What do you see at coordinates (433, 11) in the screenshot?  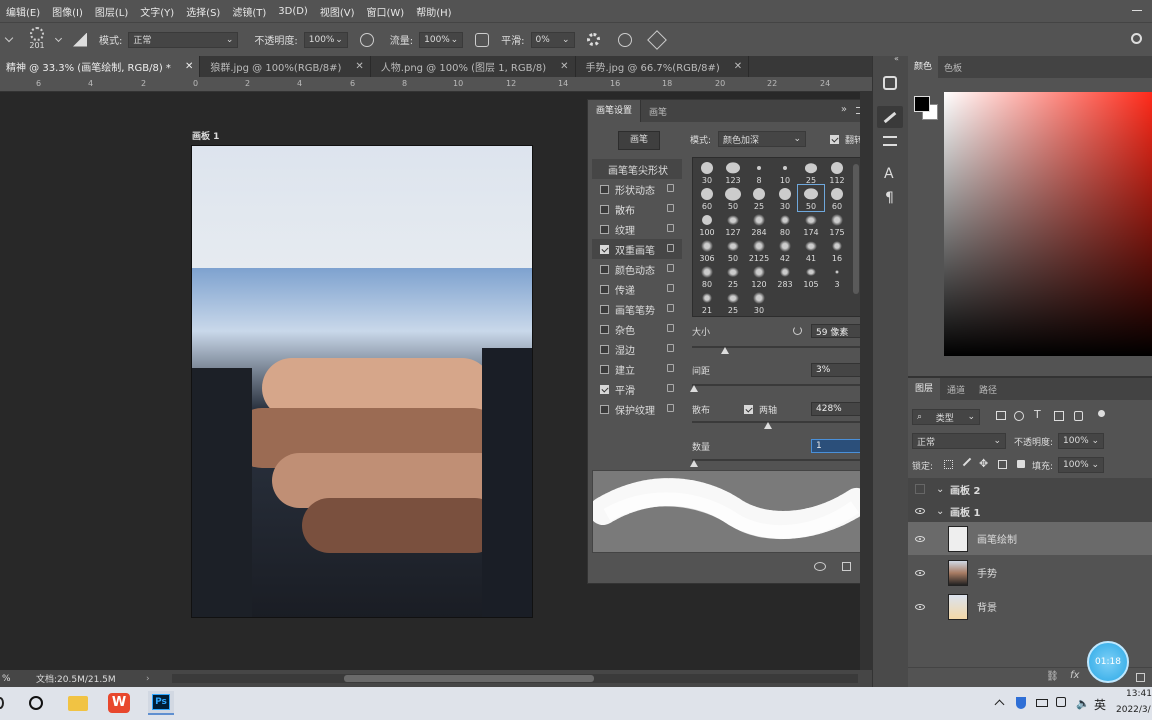 I see `menu-help: 帮助(H)` at bounding box center [433, 11].